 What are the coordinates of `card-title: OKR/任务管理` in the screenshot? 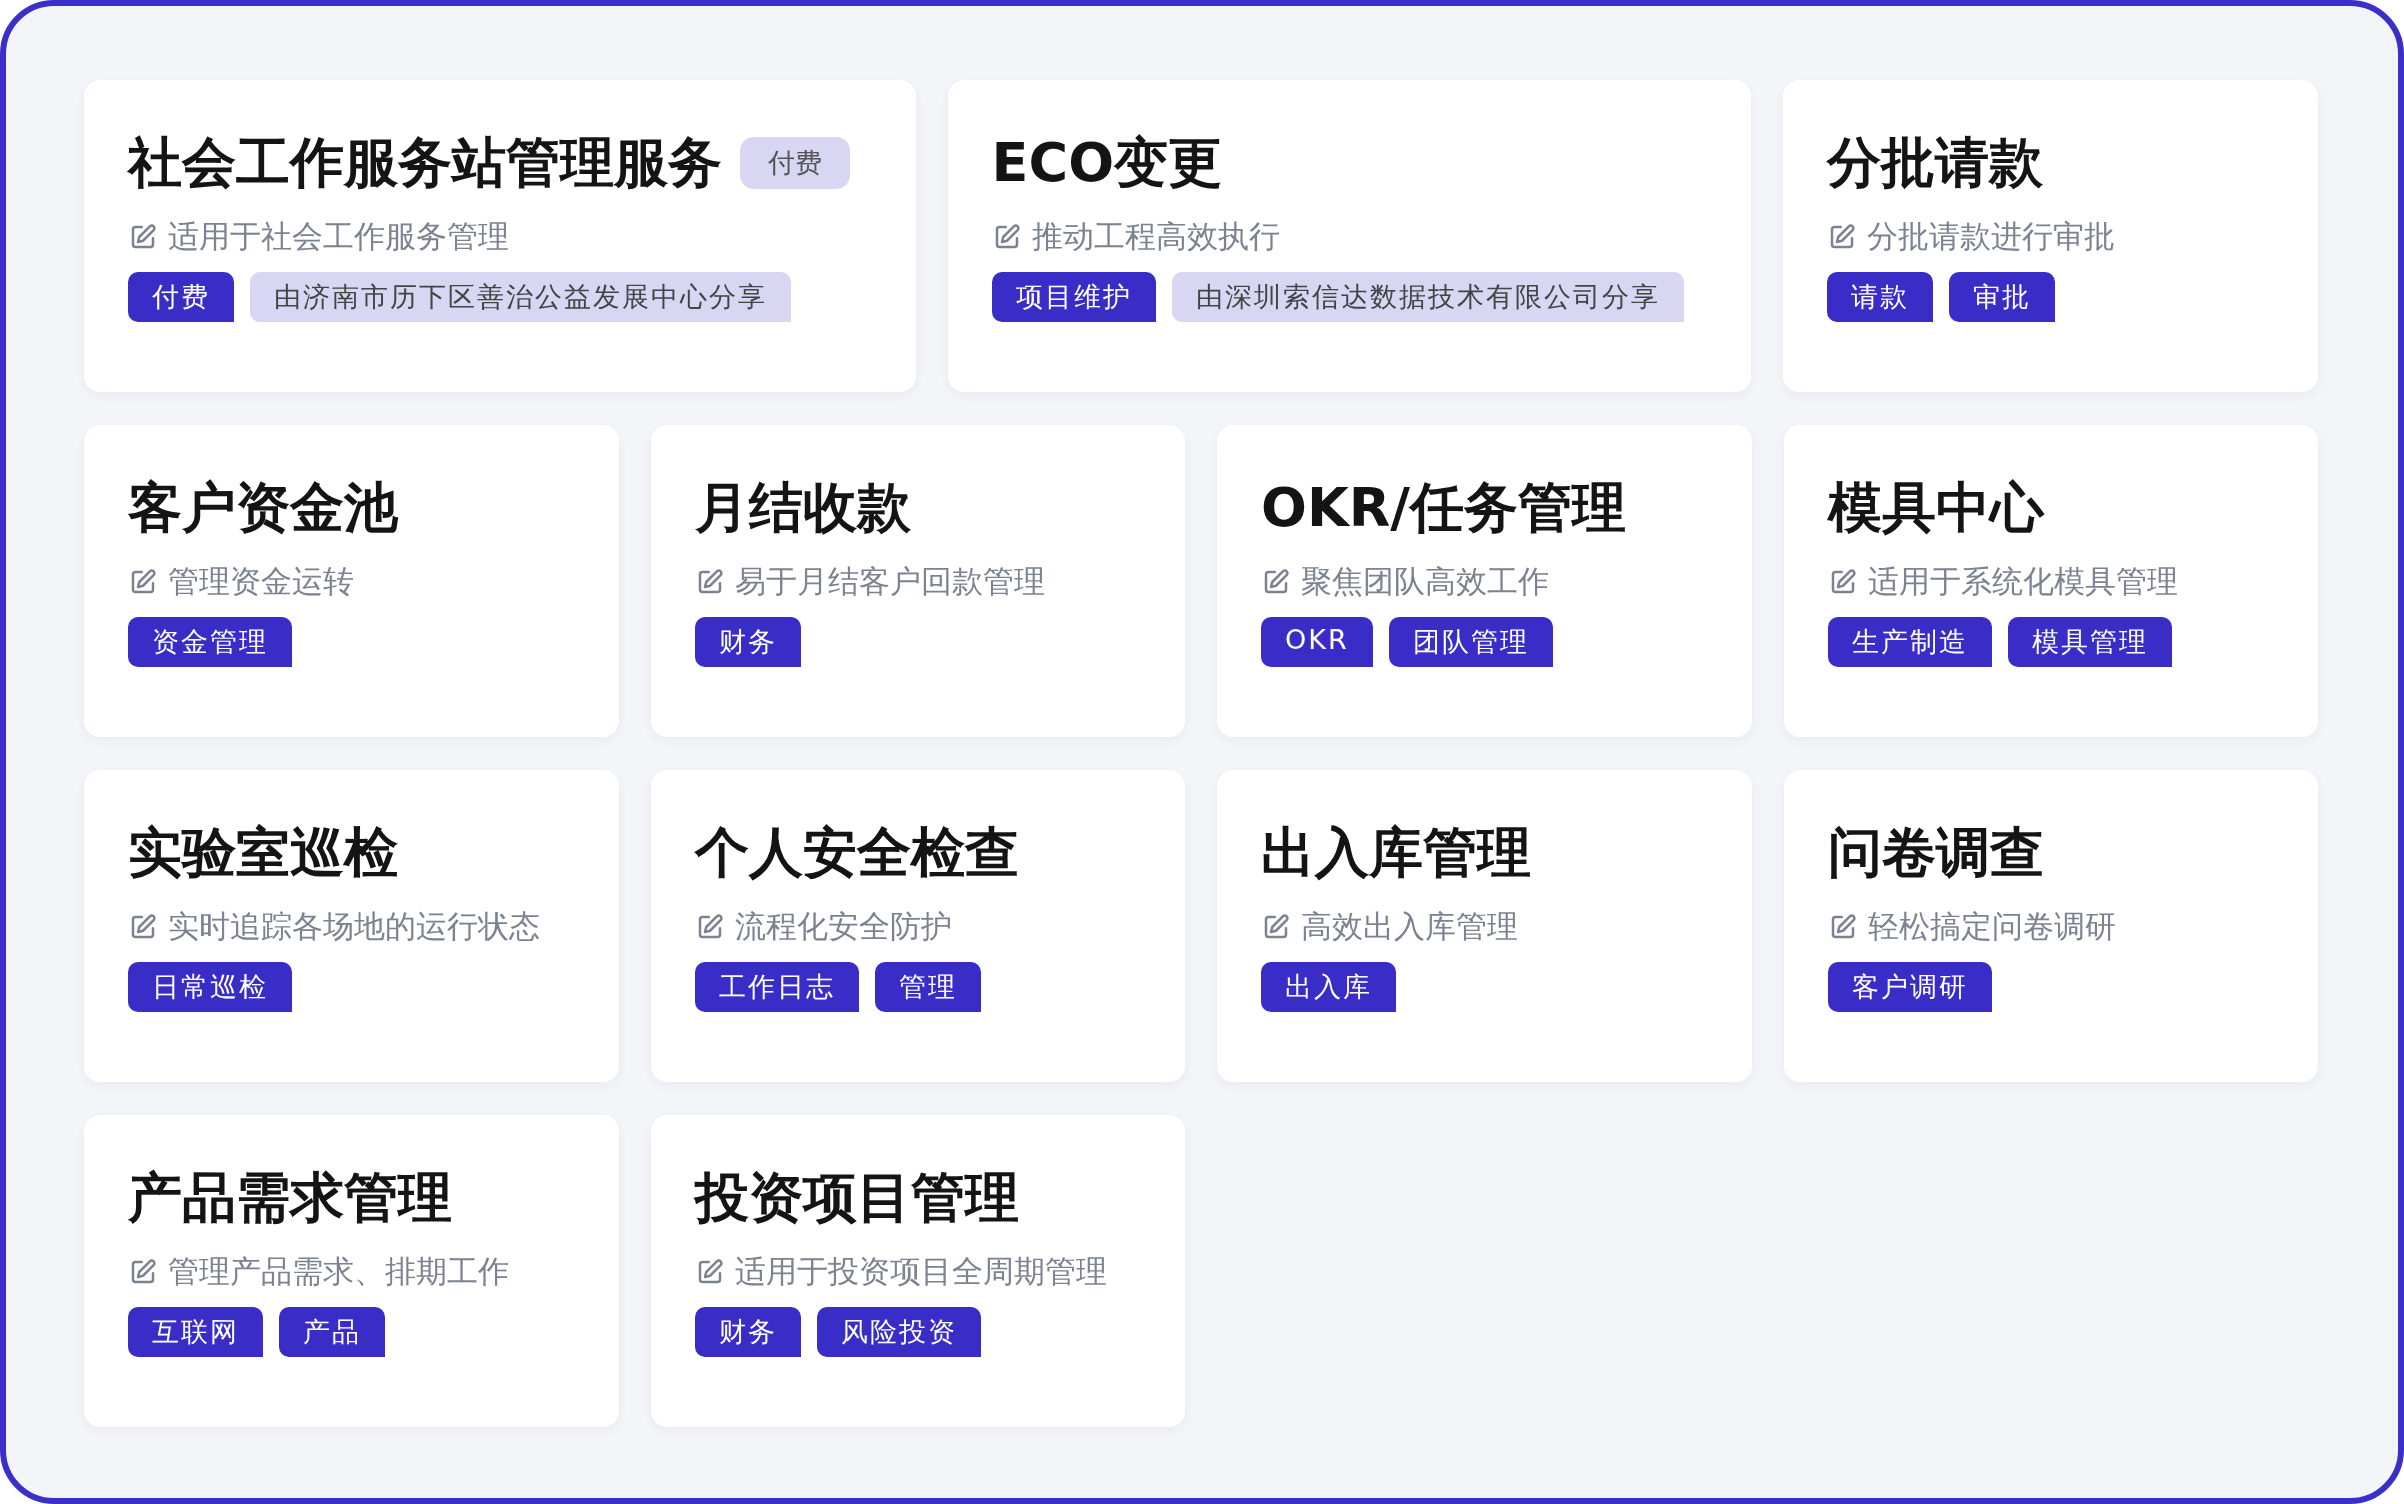 It's located at (1444, 507).